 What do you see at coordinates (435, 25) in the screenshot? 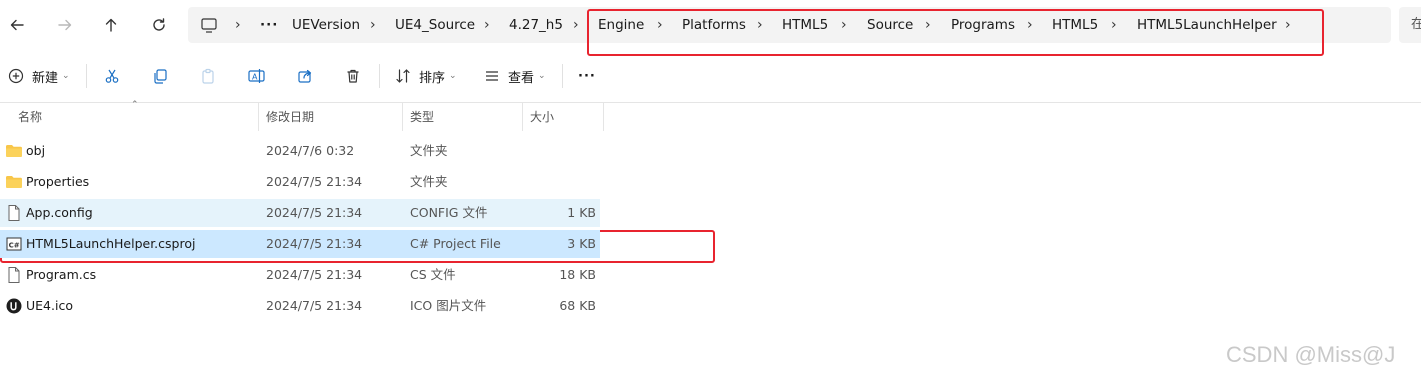
I see `breadcrumb-item: UE4_Source` at bounding box center [435, 25].